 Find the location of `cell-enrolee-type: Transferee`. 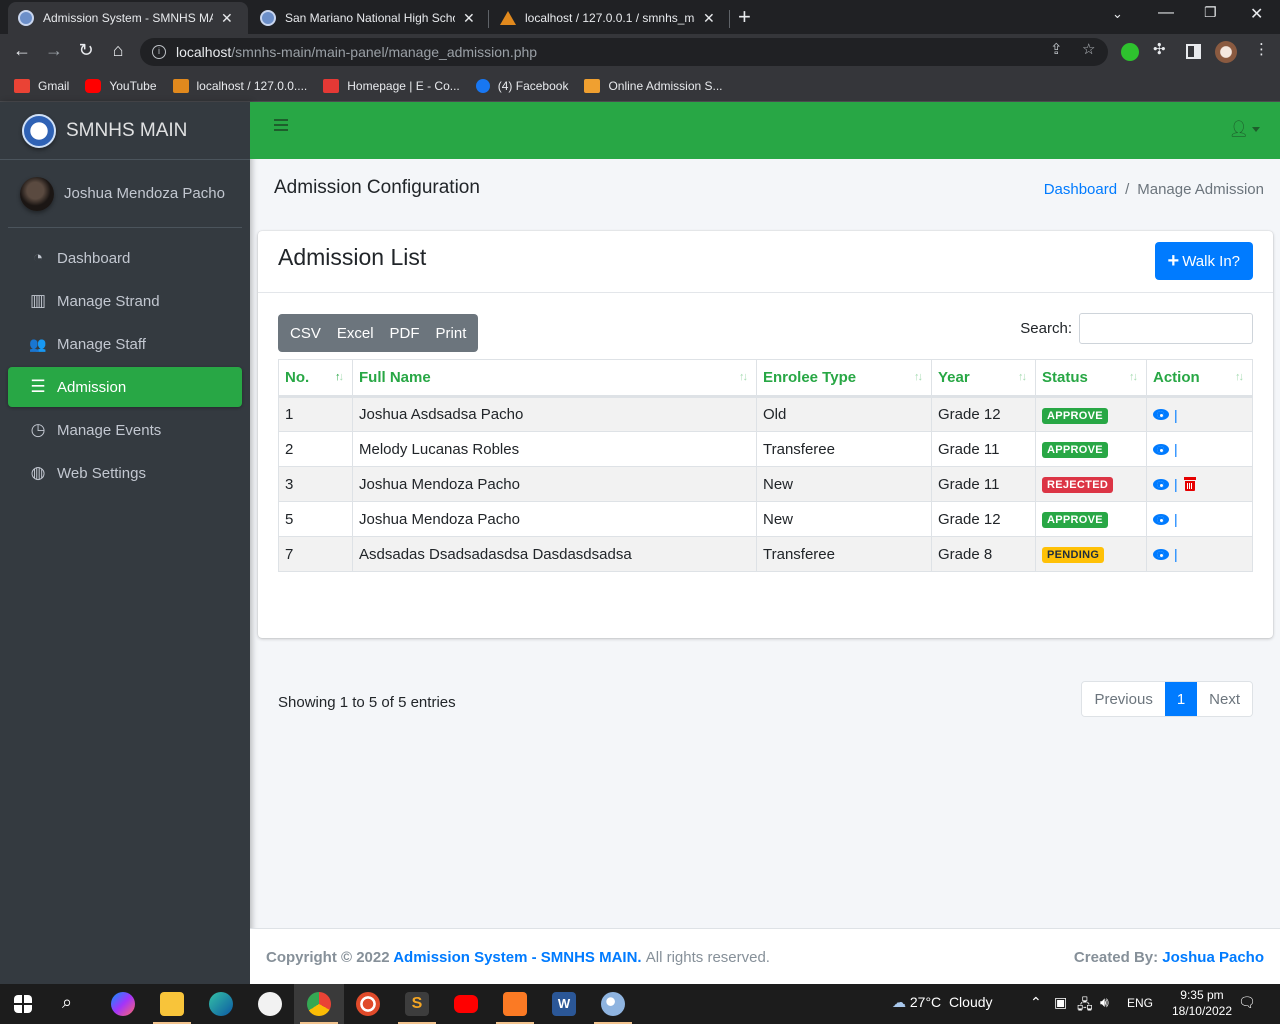

cell-enrolee-type: Transferee is located at coordinates (844, 449).